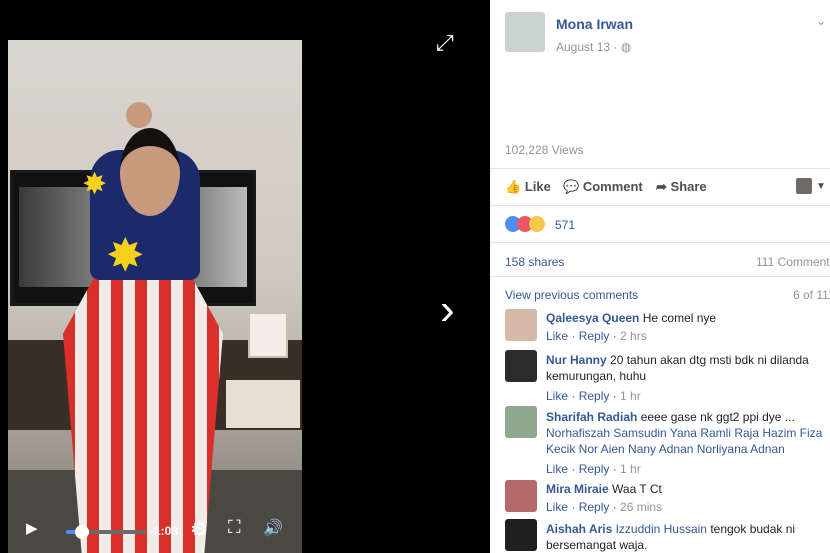 This screenshot has width=830, height=553. I want to click on shares-count: 158 shares, so click(534, 262).